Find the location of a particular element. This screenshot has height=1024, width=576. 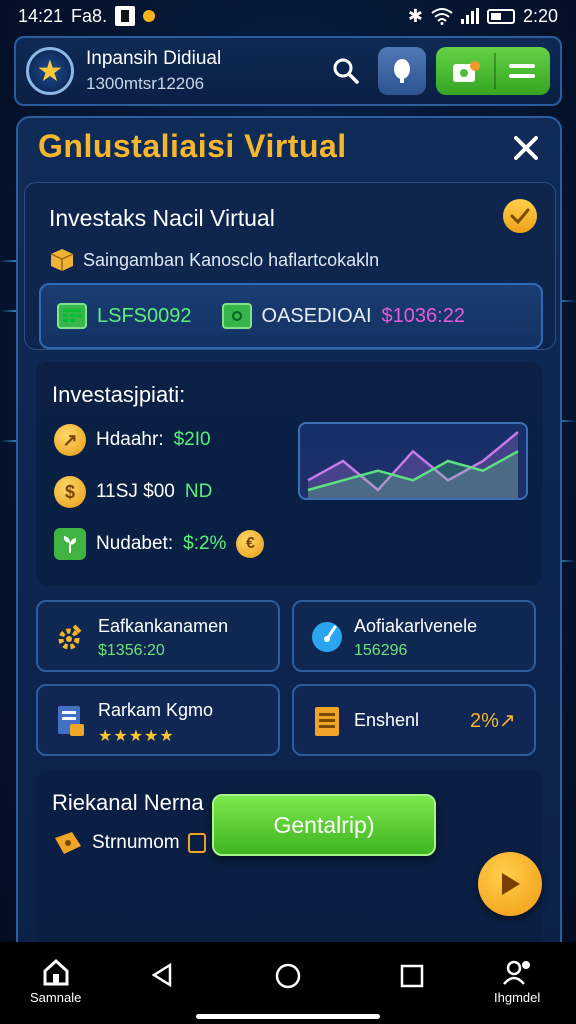

app-title: Inpansih Didiual is located at coordinates (154, 58).